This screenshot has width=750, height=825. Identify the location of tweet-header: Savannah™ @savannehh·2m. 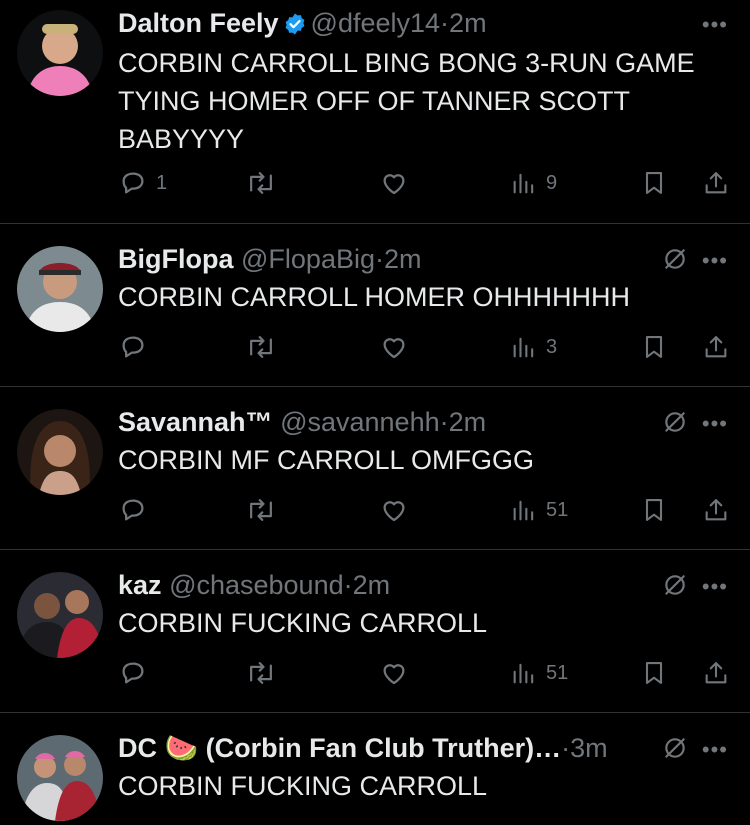
(379, 422).